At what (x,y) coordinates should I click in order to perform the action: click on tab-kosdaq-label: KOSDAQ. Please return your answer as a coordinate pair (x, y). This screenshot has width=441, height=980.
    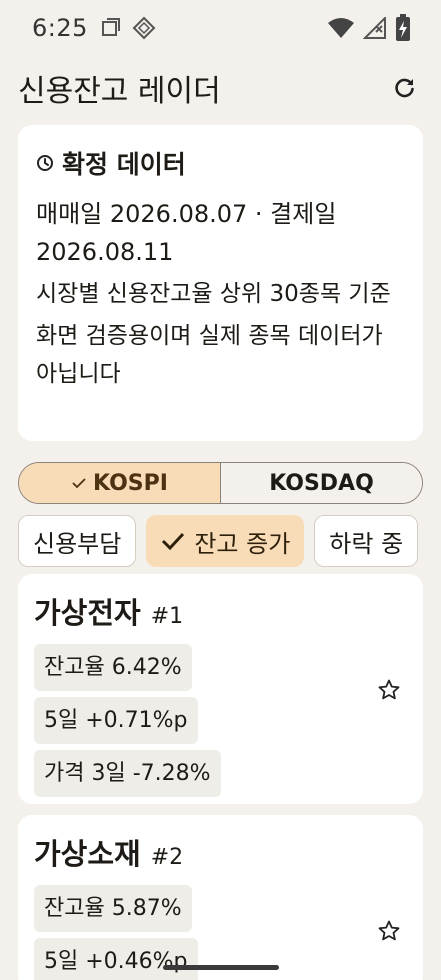
    Looking at the image, I should click on (321, 483).